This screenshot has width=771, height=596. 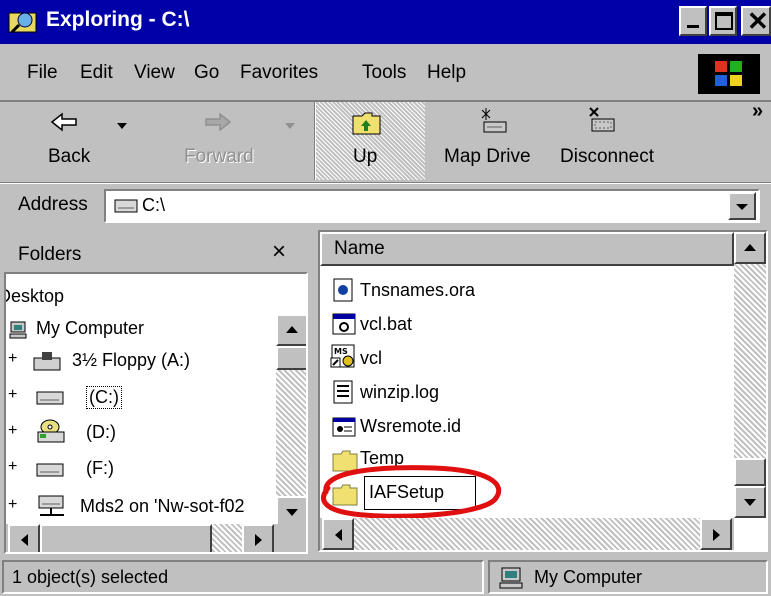 I want to click on folder-tree-vscroll, so click(x=291, y=421).